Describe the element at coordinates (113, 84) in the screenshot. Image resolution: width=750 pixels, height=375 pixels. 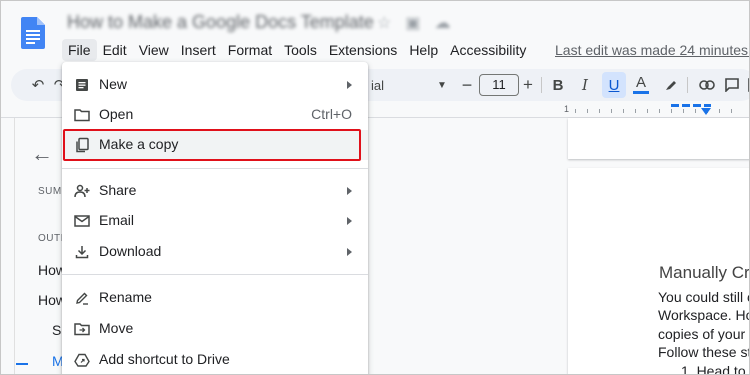
I see `file-menu-new-label: New` at that location.